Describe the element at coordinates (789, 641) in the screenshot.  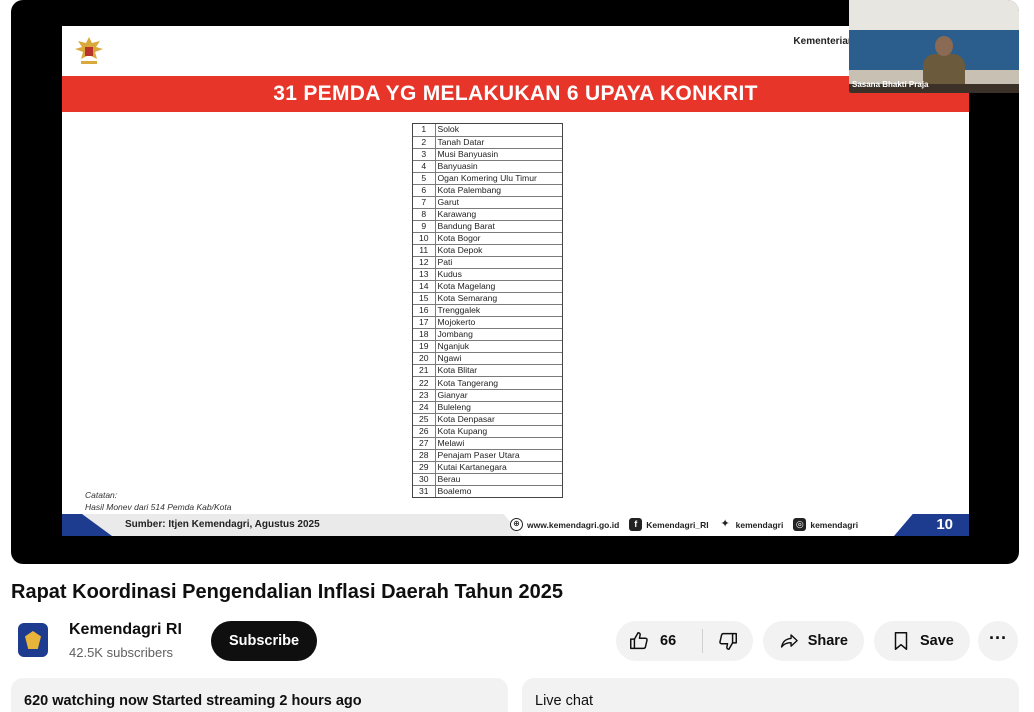
I see `share-arrow-icon` at that location.